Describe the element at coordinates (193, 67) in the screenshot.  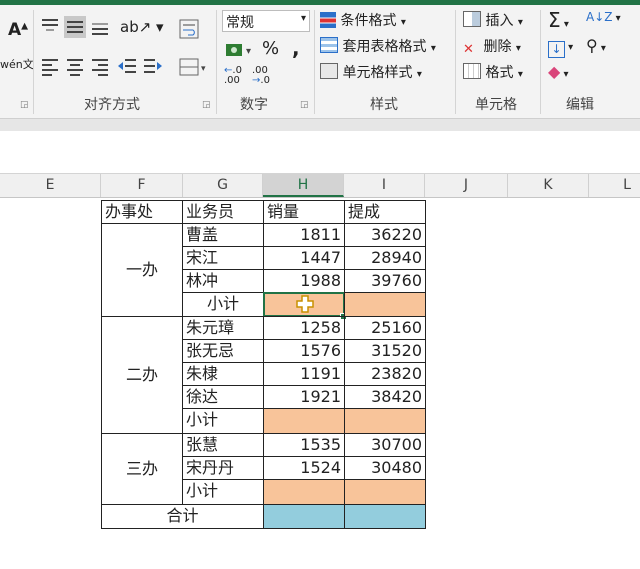
I see `merge-center-icon: ▾` at that location.